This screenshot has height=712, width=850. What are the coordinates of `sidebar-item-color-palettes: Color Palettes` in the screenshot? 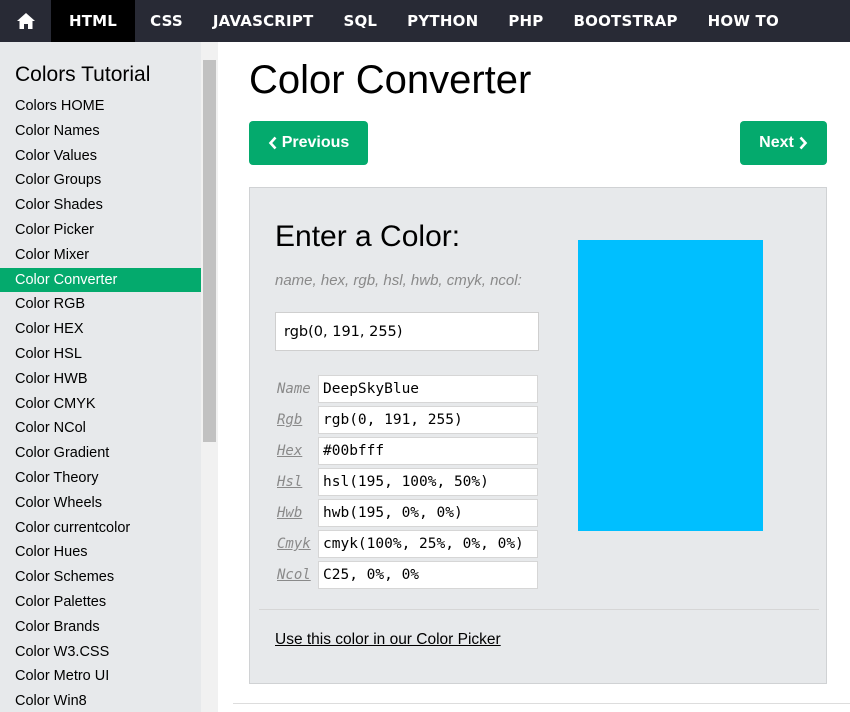 It's located at (100, 602).